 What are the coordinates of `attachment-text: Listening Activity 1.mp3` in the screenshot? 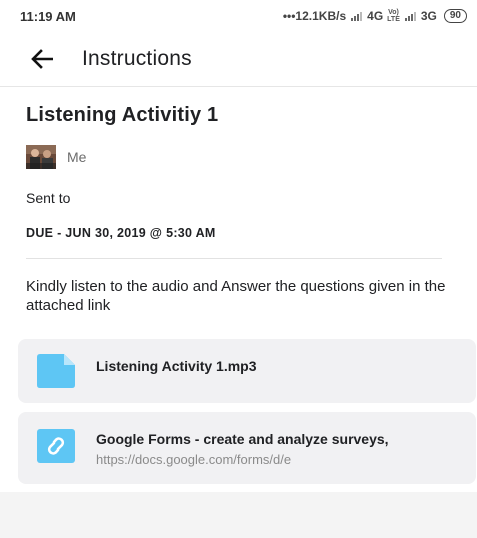 It's located at (176, 366).